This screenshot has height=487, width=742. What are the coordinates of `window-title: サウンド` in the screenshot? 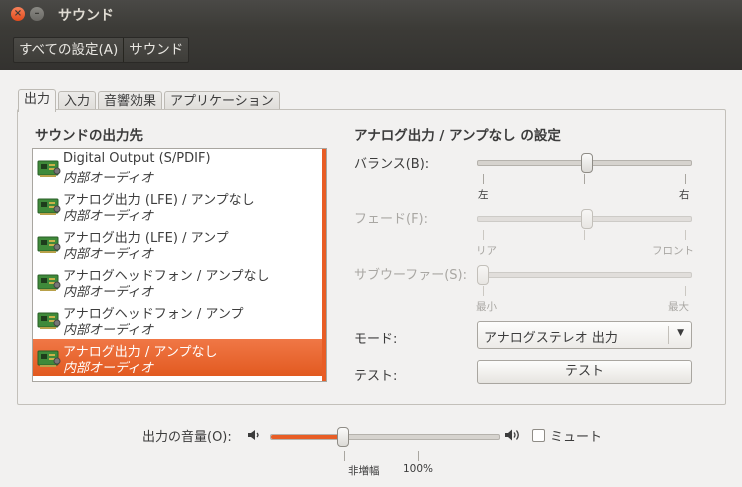 It's located at (86, 16).